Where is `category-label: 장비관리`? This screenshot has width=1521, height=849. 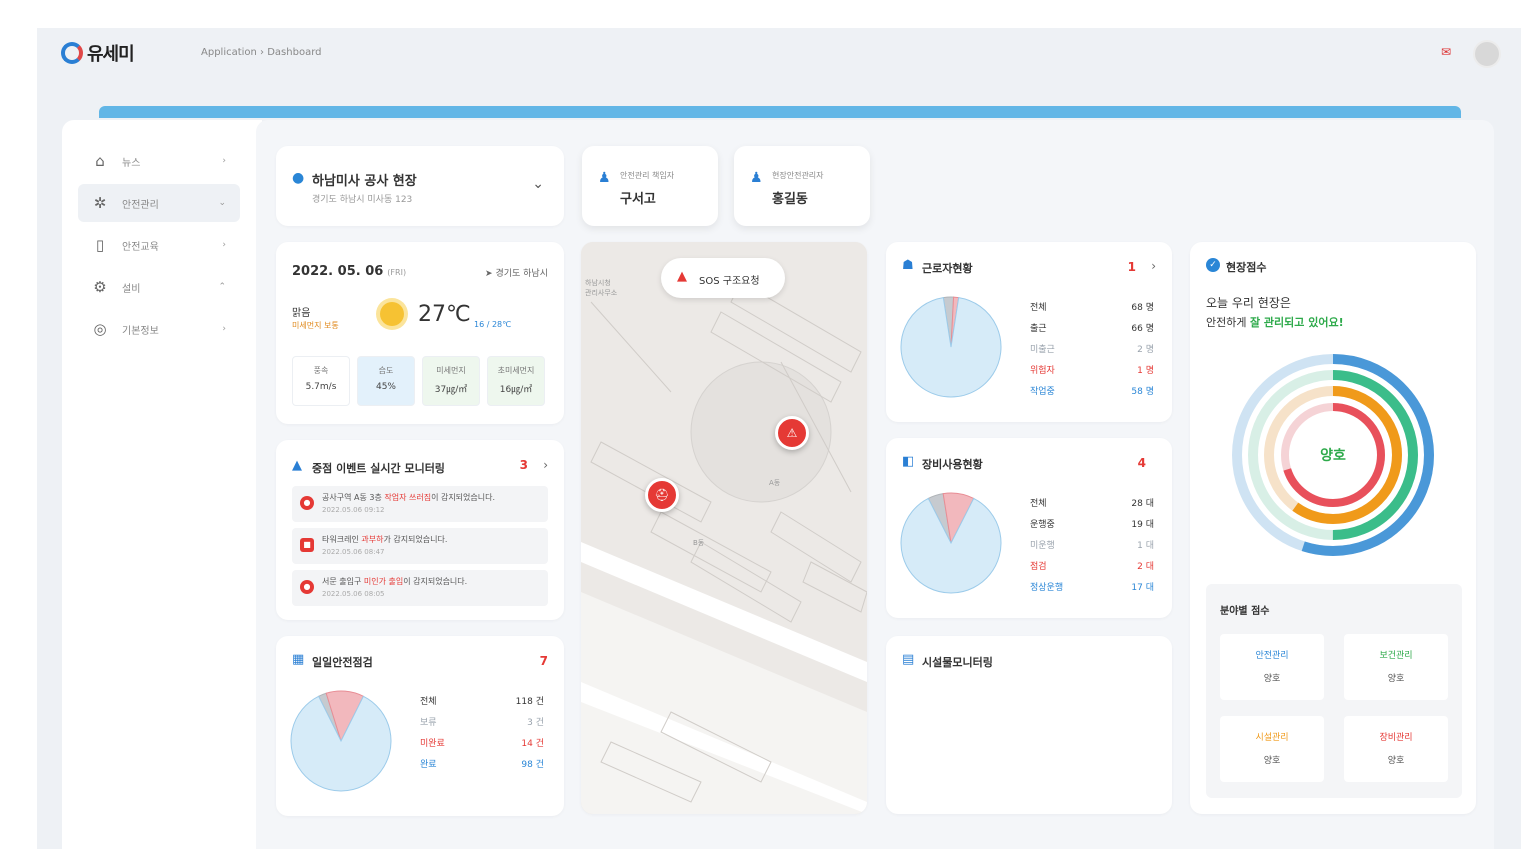 category-label: 장비관리 is located at coordinates (1396, 738).